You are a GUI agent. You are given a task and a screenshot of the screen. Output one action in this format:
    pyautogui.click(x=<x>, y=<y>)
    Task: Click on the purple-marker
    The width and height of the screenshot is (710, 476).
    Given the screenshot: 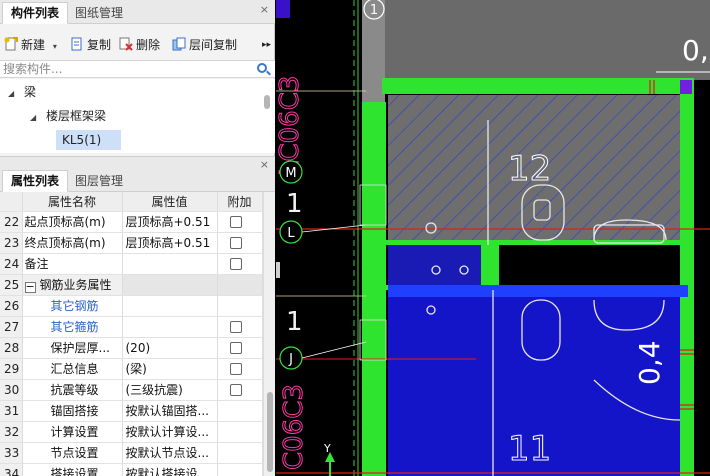 What is the action you would take?
    pyautogui.click(x=686, y=87)
    